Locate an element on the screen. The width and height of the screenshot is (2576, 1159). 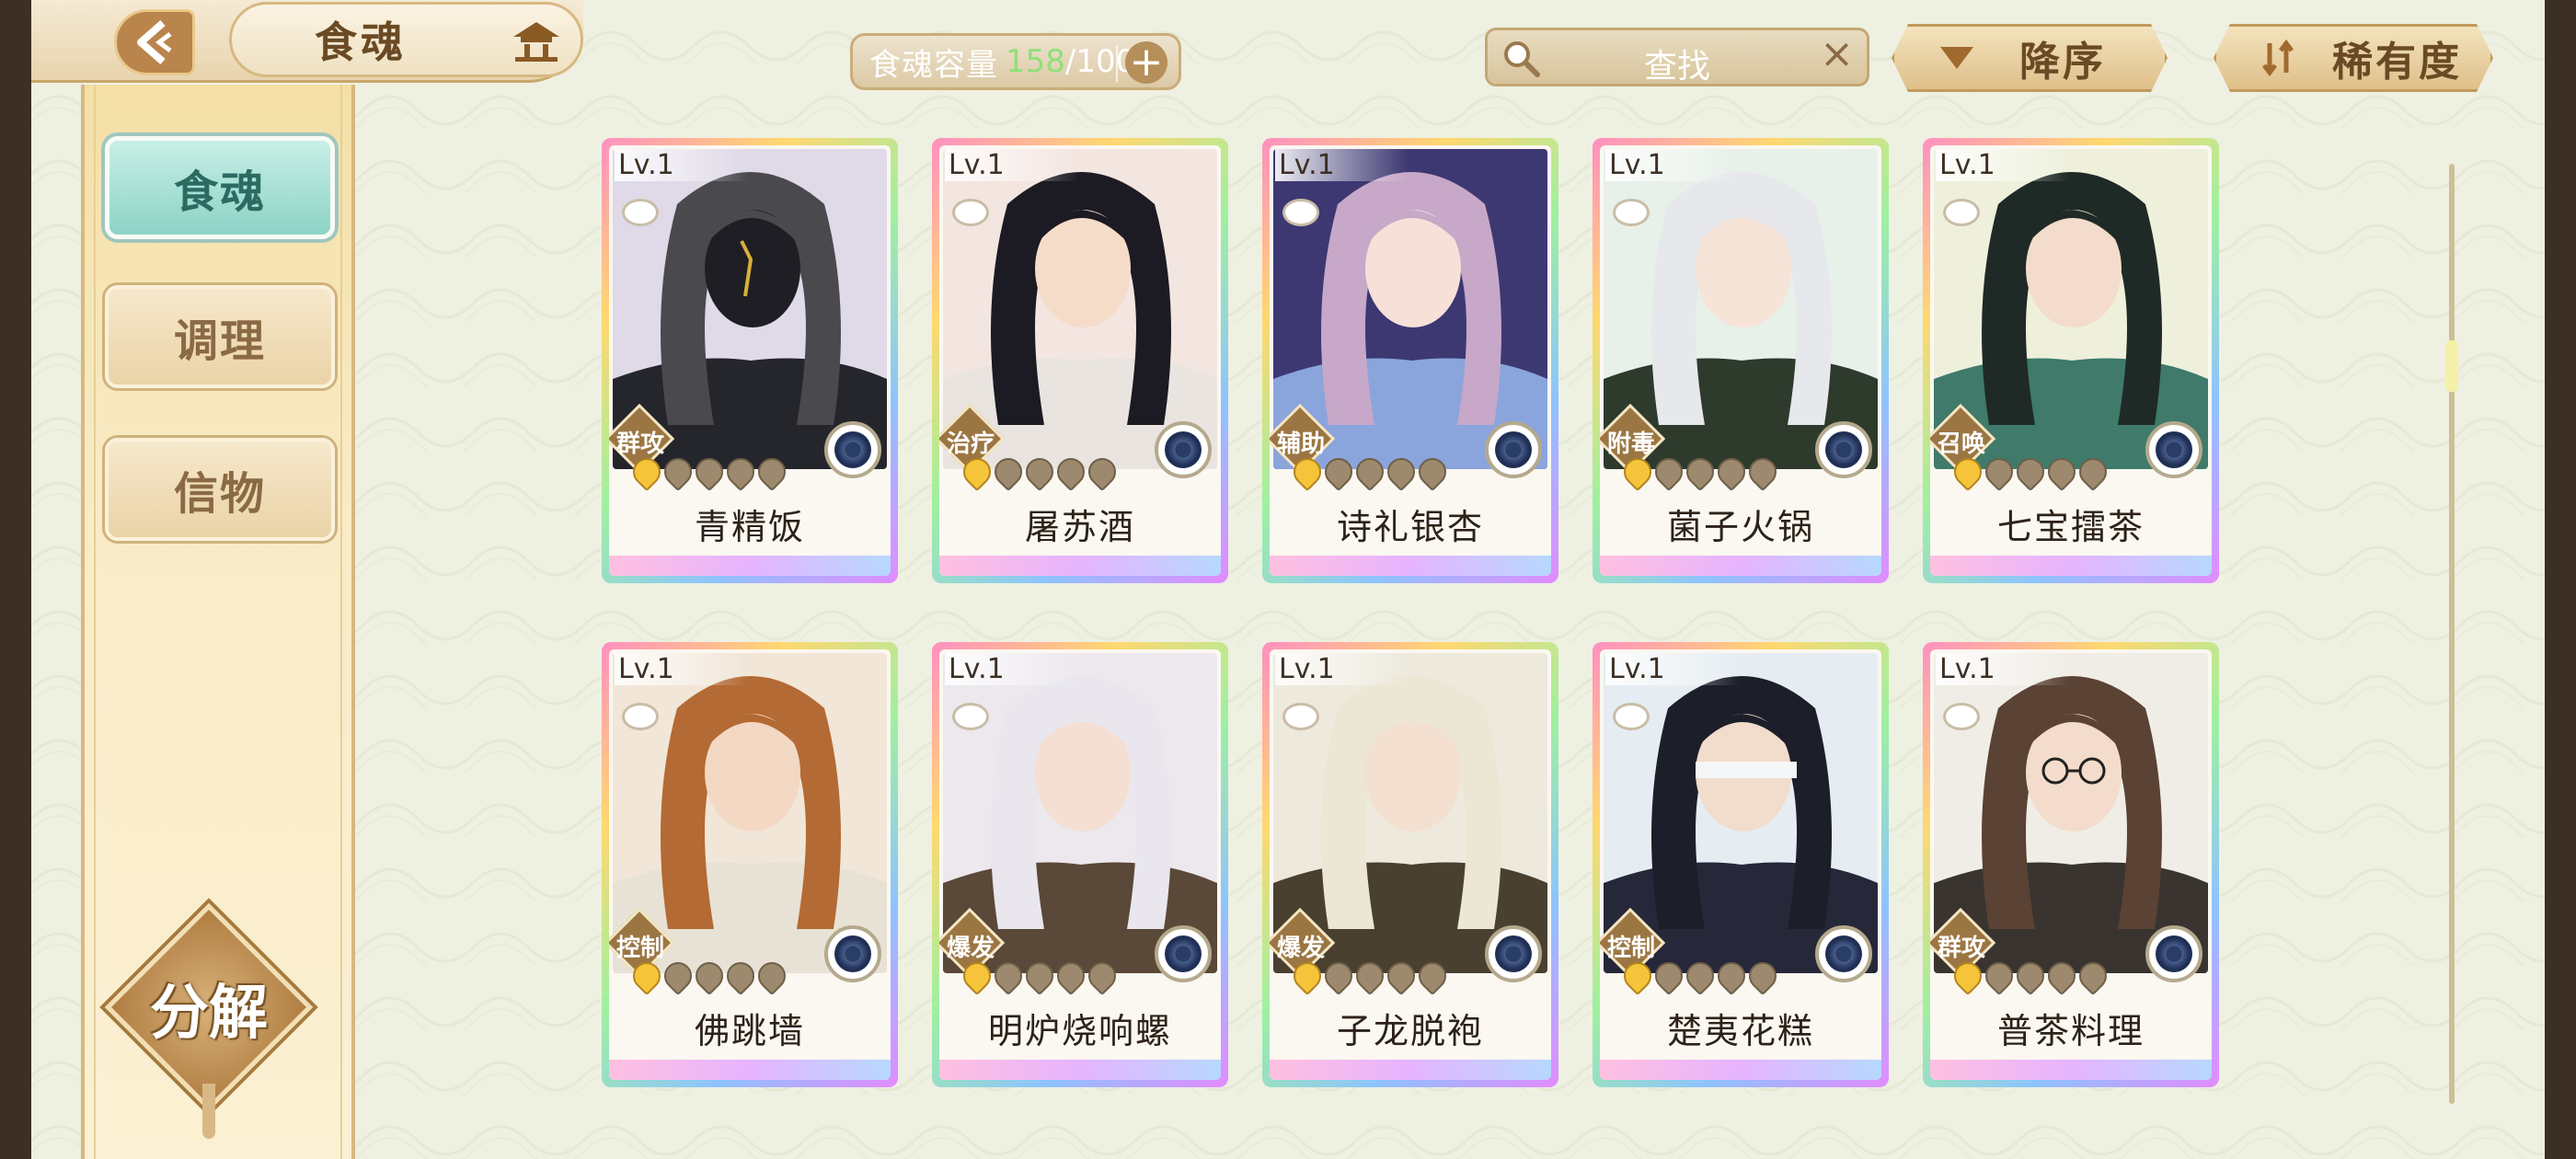
food-soul-card: Lv.1 治疗 屠苏酒 is located at coordinates (1080, 360).